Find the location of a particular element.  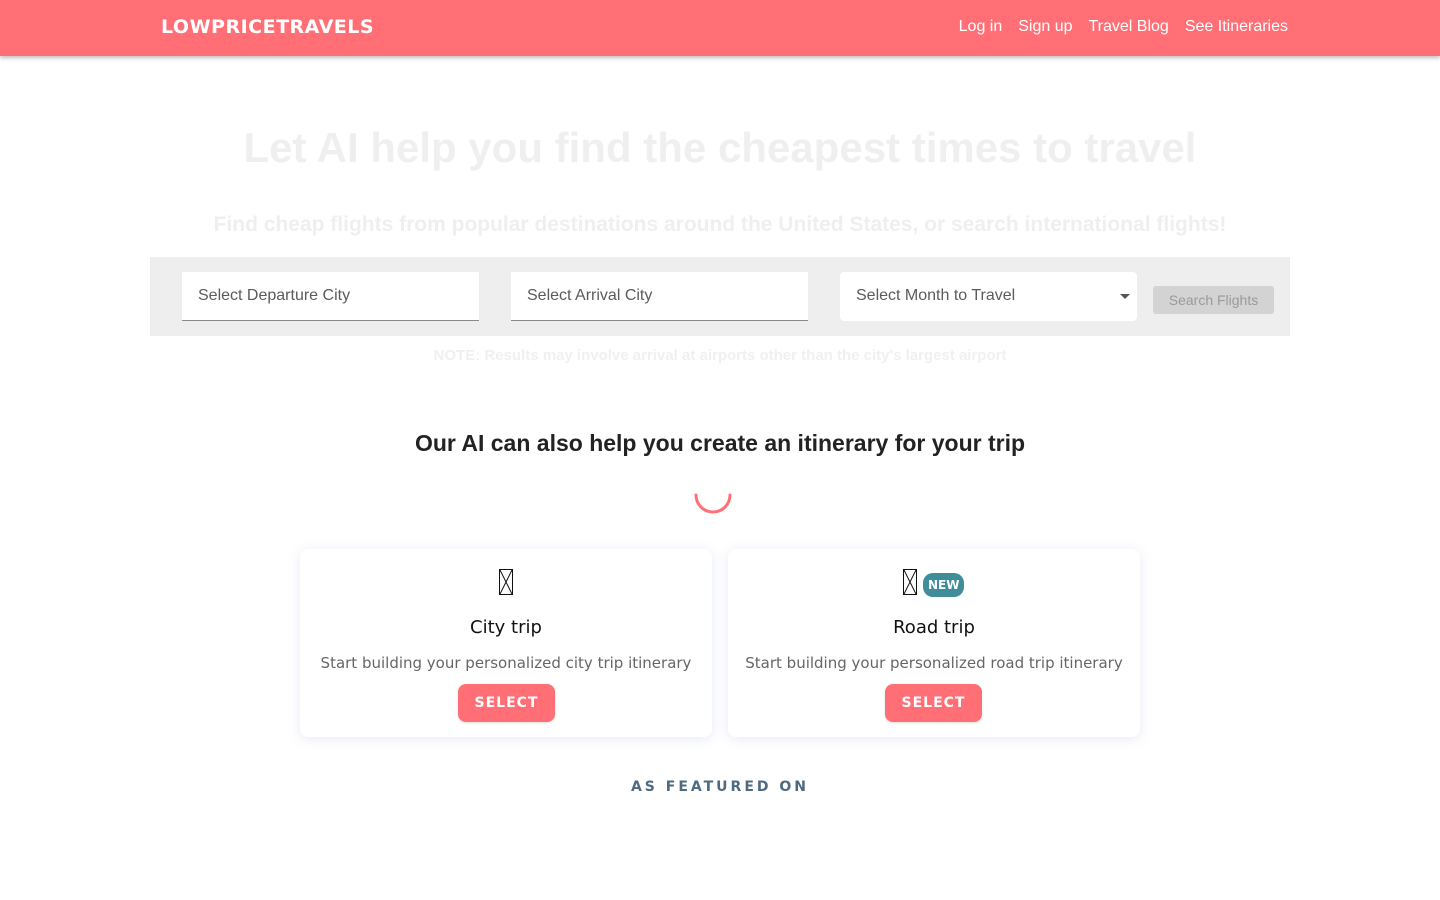

nav-signup-link: Sign up is located at coordinates (1045, 27).